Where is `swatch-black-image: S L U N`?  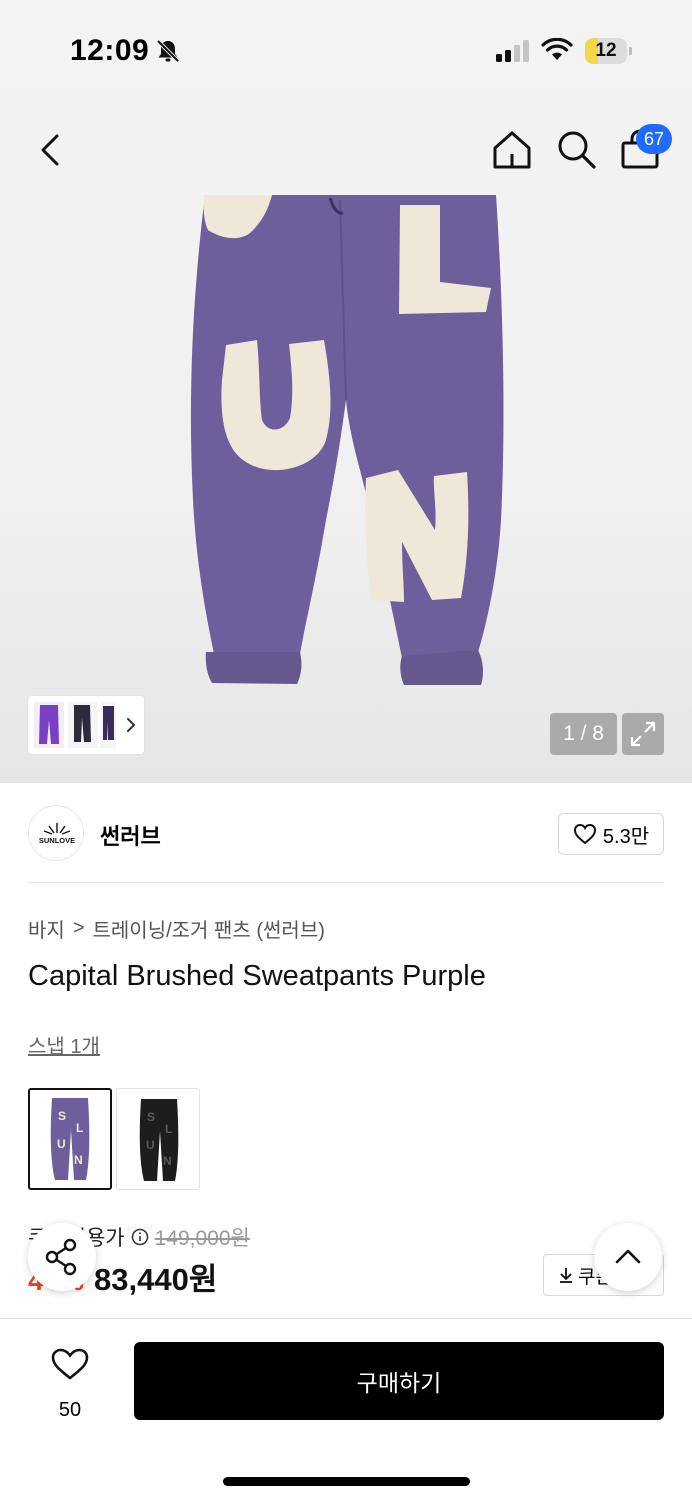 swatch-black-image: S L U N is located at coordinates (159, 1140).